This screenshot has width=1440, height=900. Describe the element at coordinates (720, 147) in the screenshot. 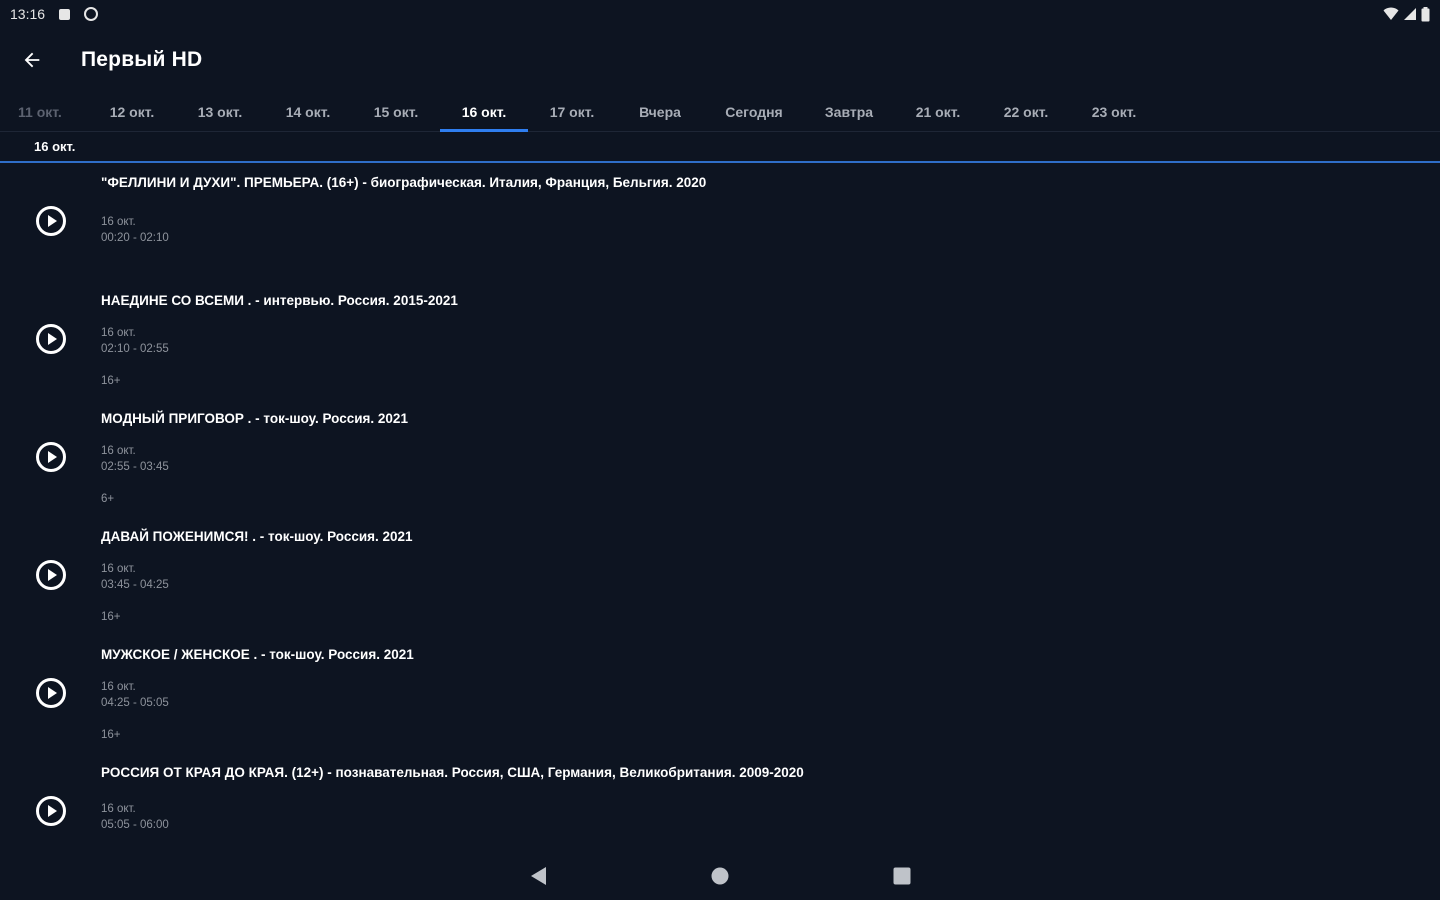

I see `date-section-header: 16 окт.` at that location.